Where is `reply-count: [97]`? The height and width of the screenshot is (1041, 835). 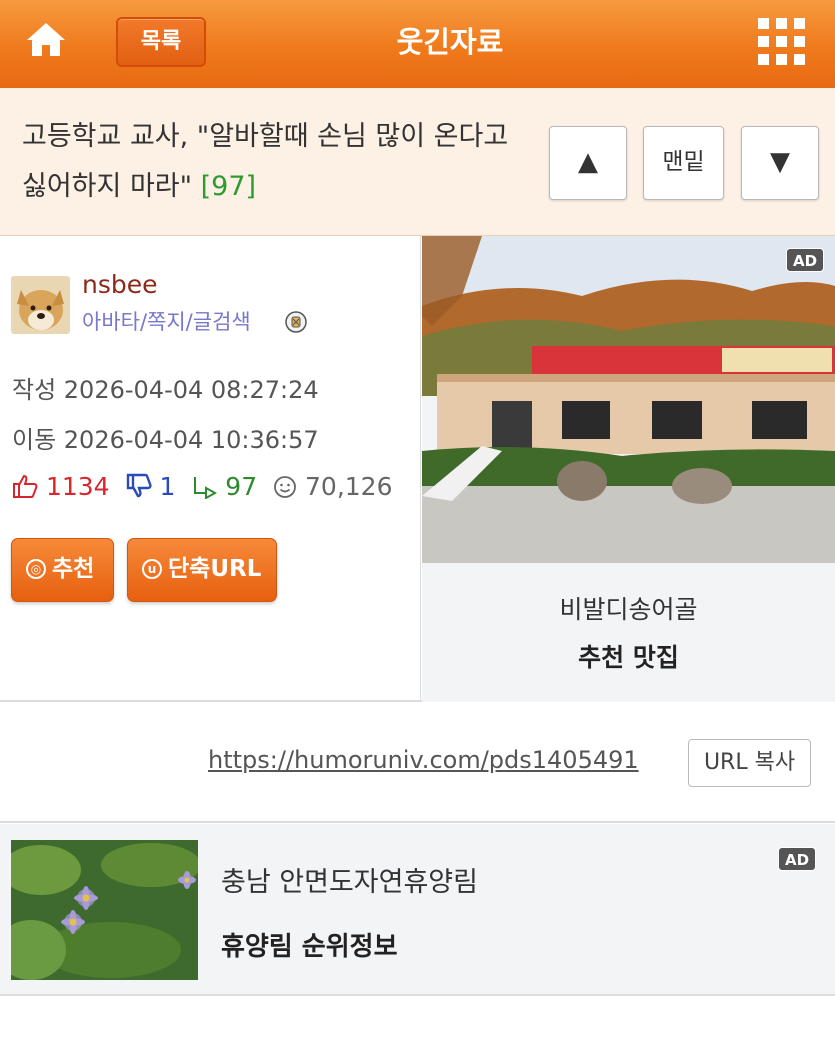
reply-count: [97] is located at coordinates (228, 186).